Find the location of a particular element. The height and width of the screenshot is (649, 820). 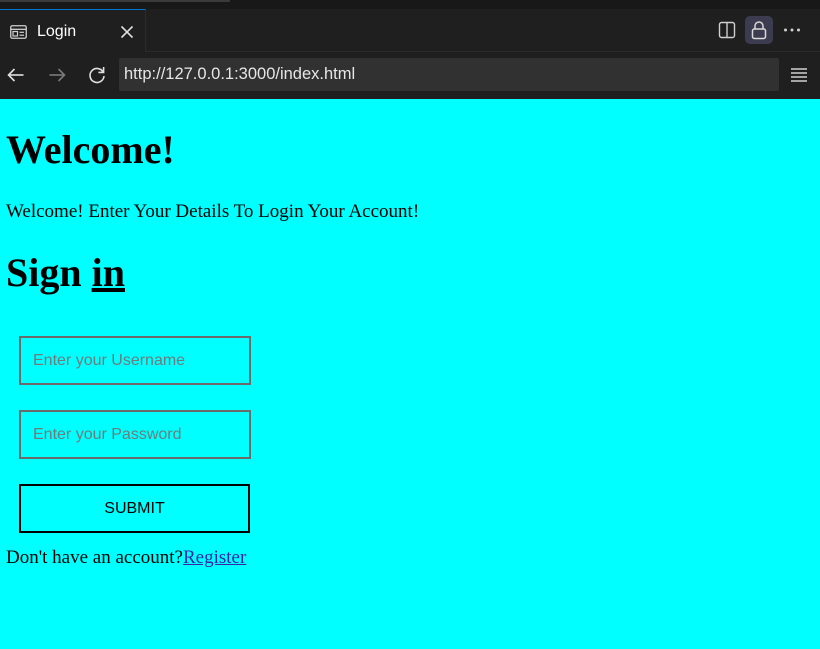

page-layout-icon is located at coordinates (18, 32).